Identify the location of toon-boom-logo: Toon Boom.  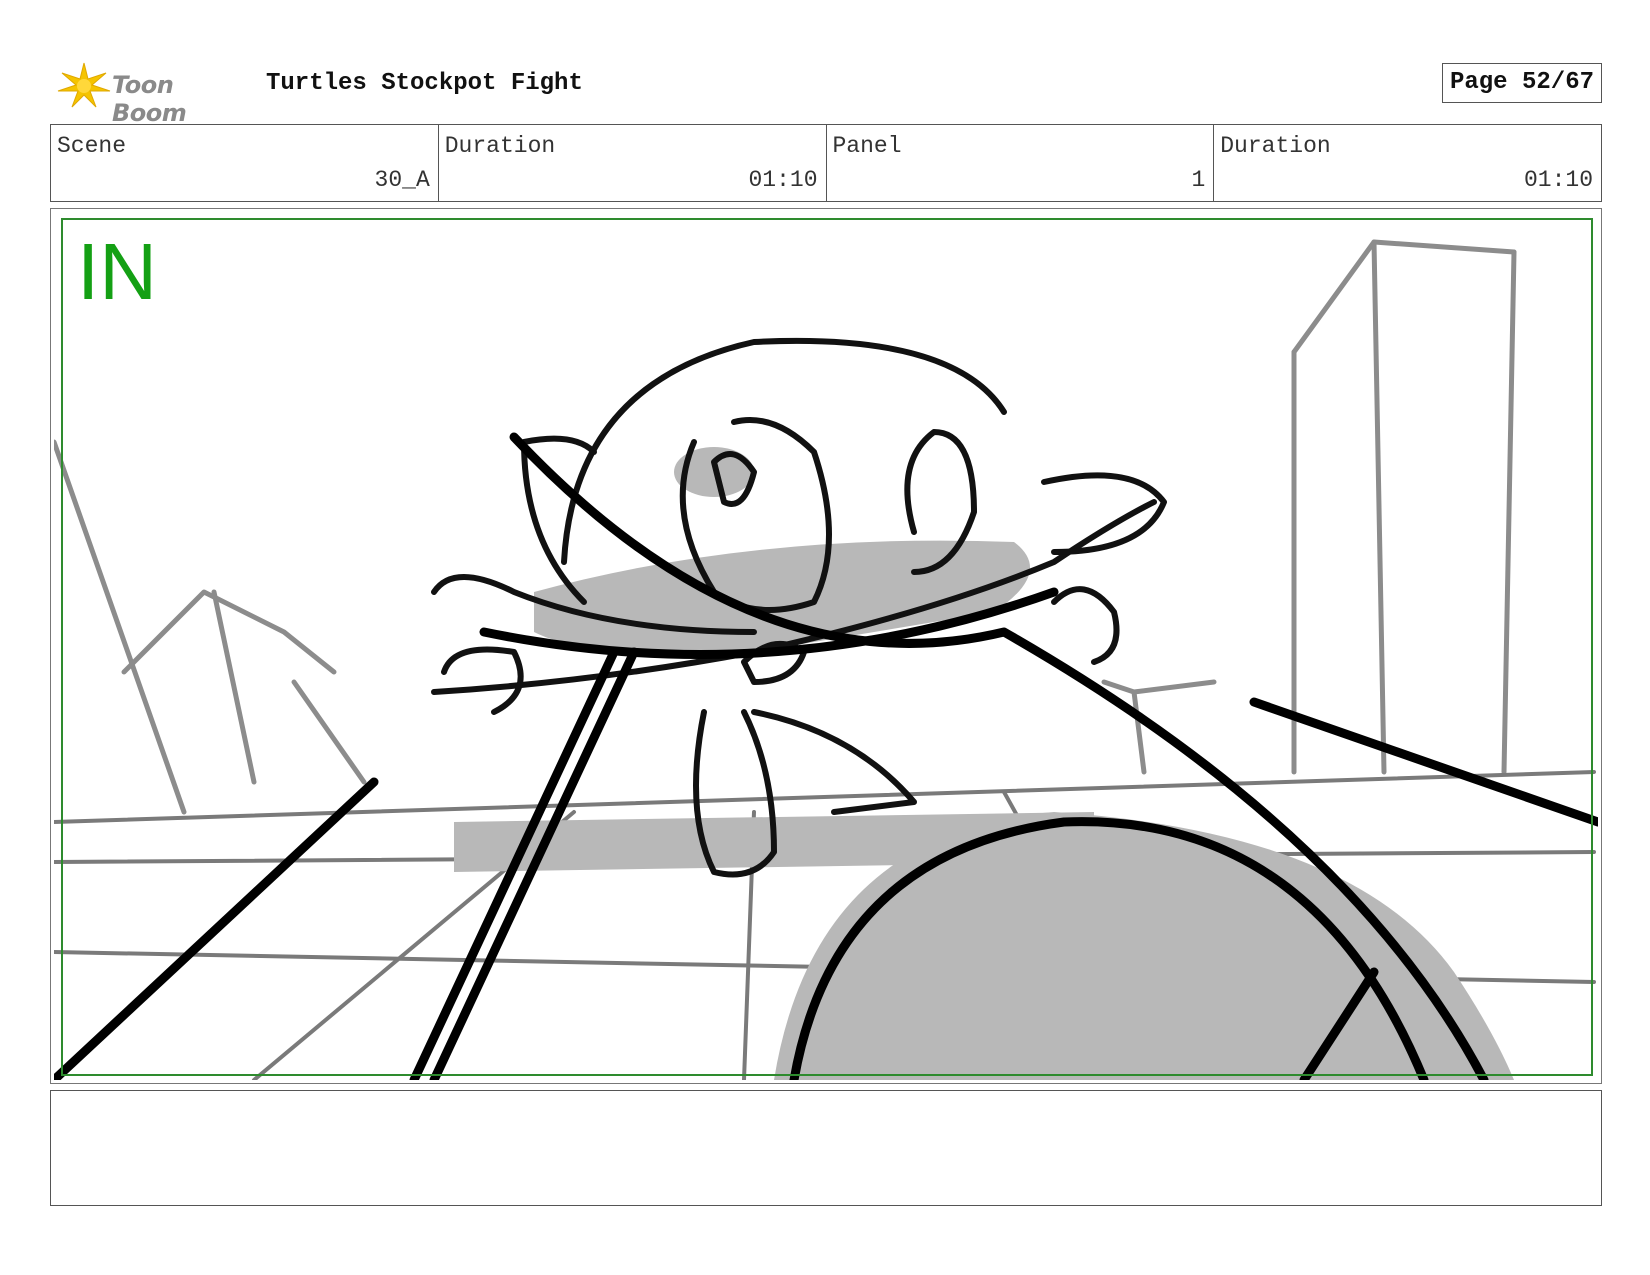
(154, 93).